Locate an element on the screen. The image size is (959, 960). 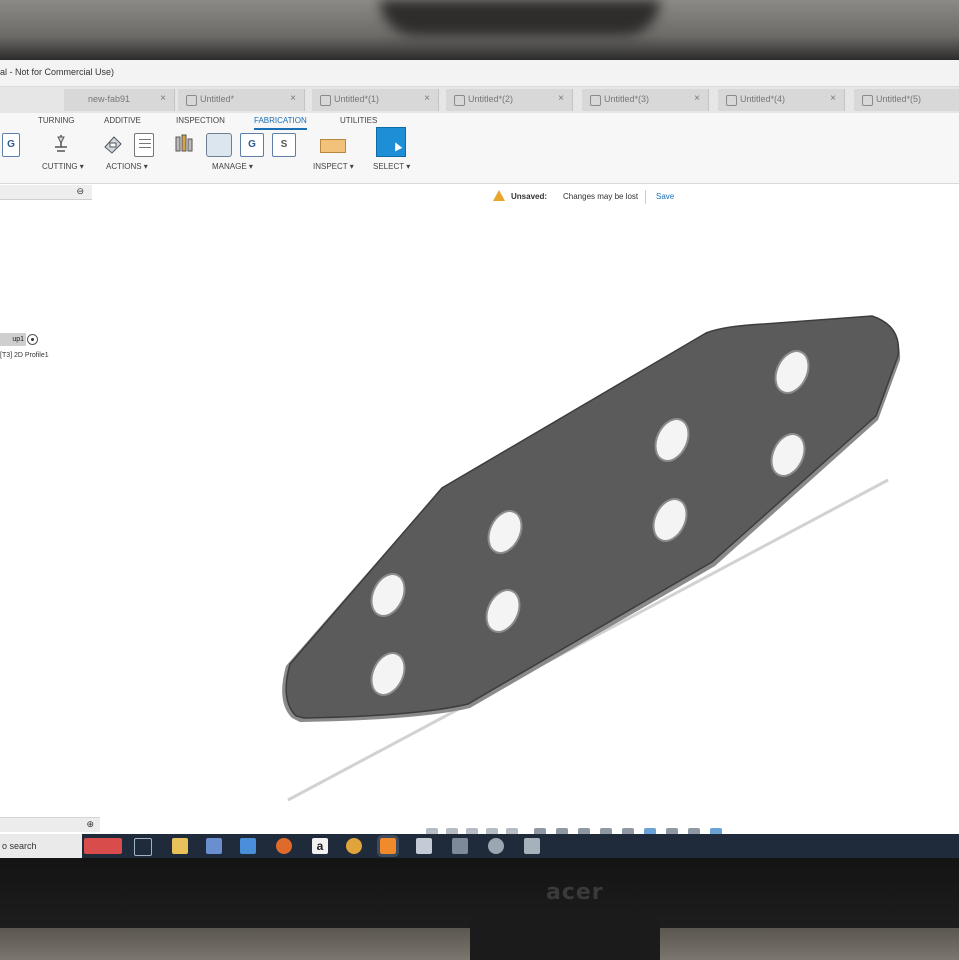
fusion-360-icon is located at coordinates (388, 846).